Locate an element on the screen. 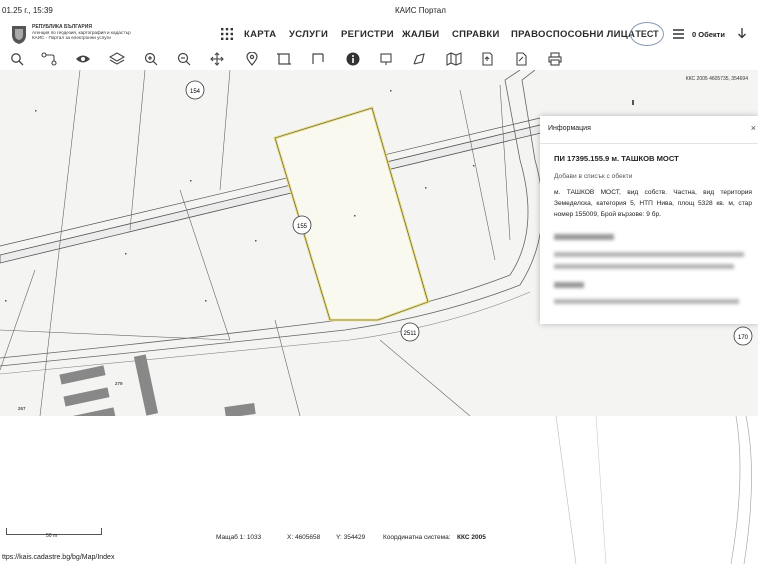 The width and height of the screenshot is (758, 564). search-icon is located at coordinates (17, 59).